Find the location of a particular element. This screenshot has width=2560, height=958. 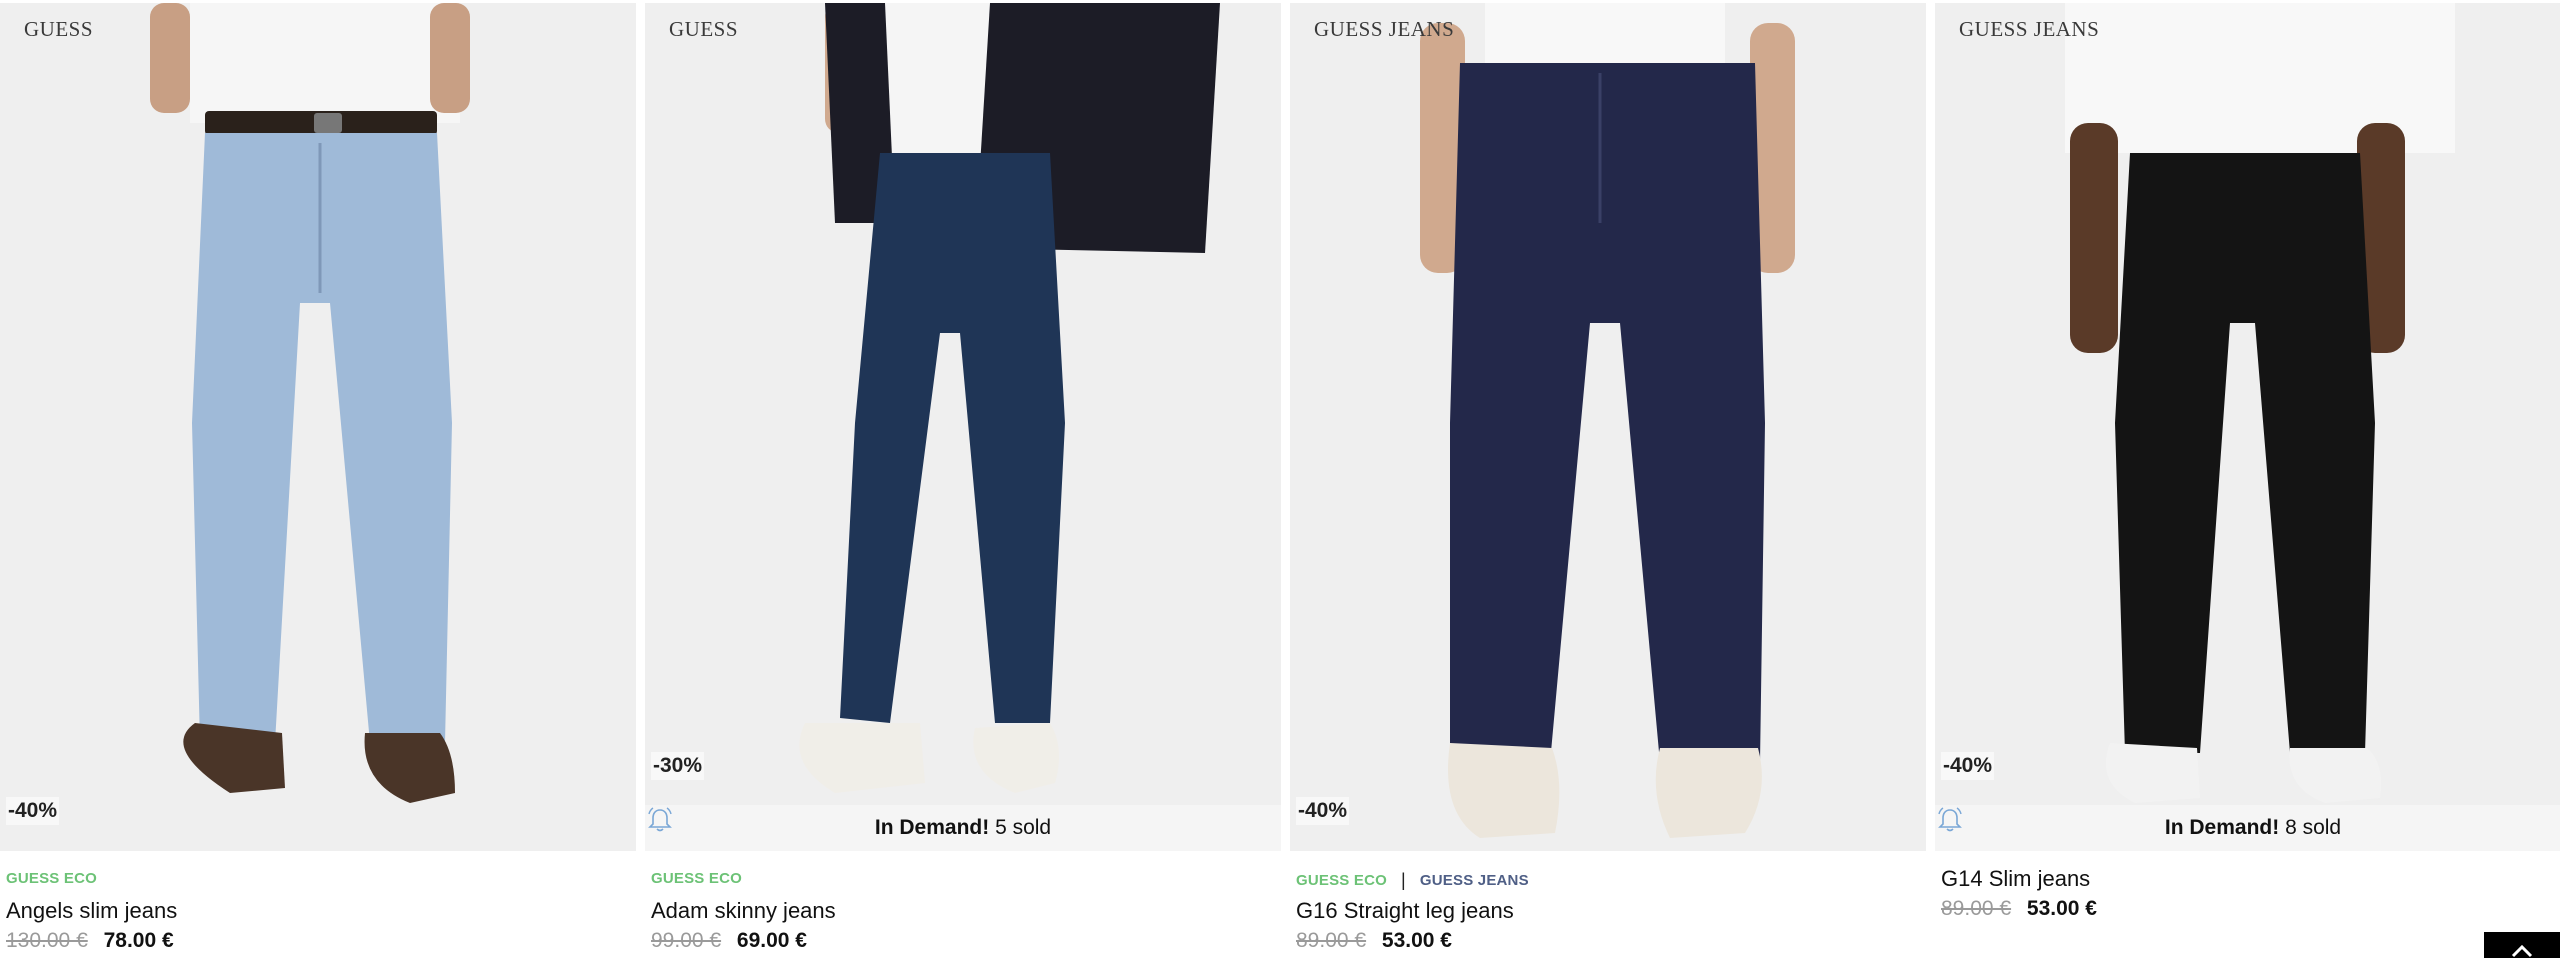

product-name: Angels slim jeans is located at coordinates (91, 911).